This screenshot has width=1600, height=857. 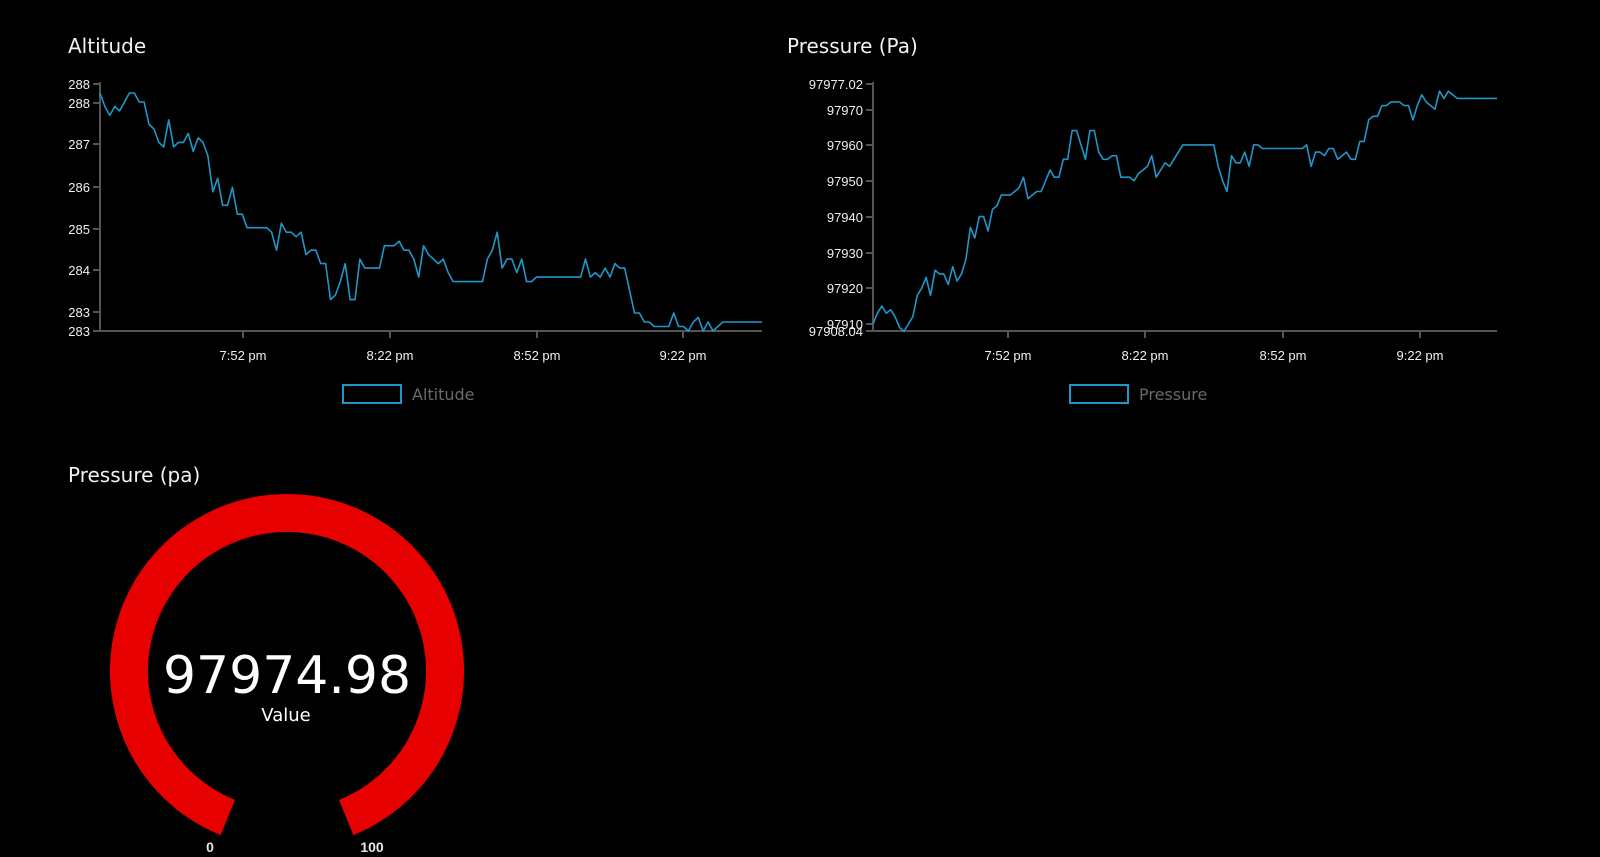 I want to click on gauge-max-label: 100, so click(x=372, y=847).